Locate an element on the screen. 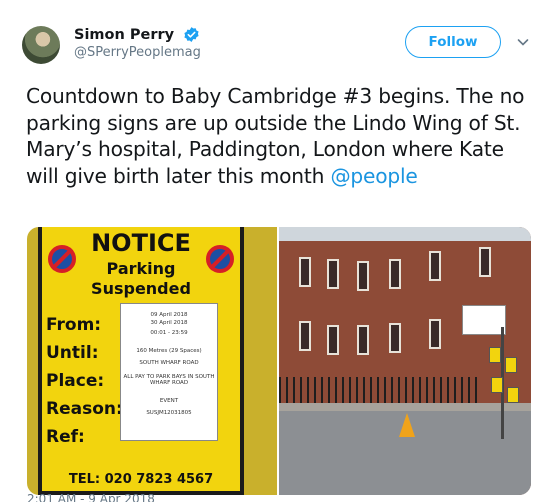 Image resolution: width=557 pixels, height=502 pixels. sign-label: Place: is located at coordinates (75, 381).